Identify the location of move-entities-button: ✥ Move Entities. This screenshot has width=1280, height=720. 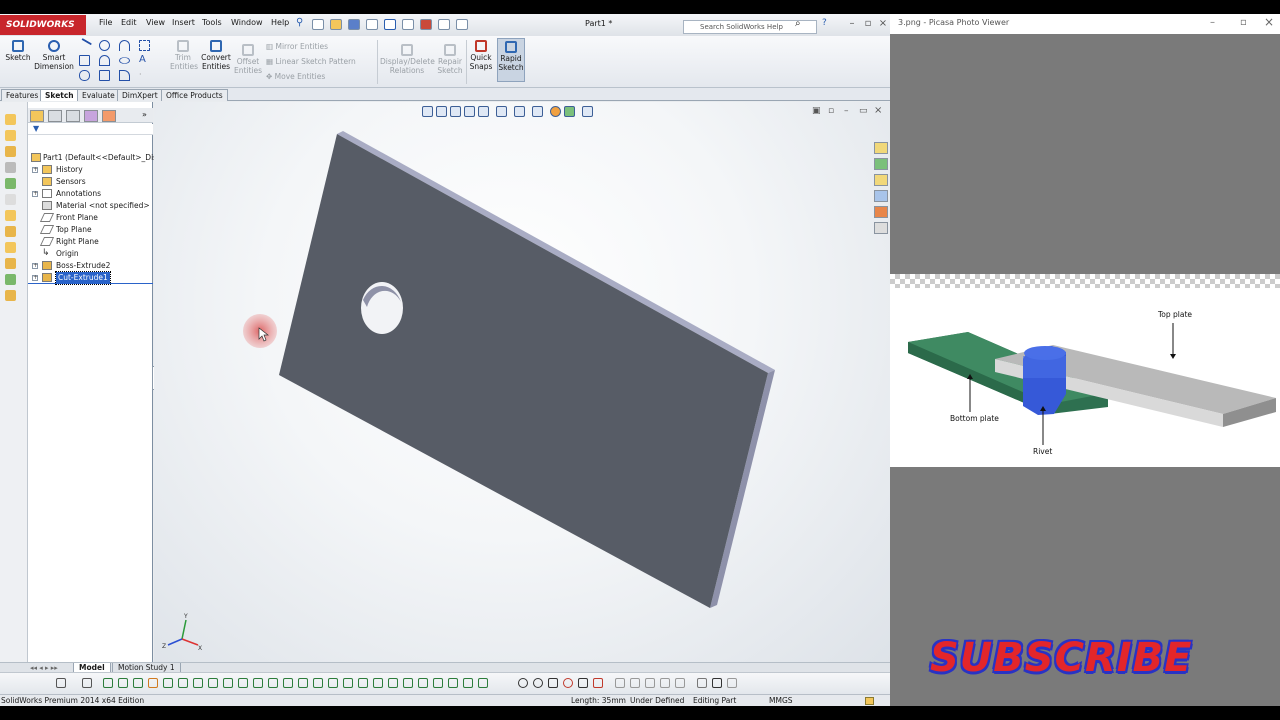
(320, 77).